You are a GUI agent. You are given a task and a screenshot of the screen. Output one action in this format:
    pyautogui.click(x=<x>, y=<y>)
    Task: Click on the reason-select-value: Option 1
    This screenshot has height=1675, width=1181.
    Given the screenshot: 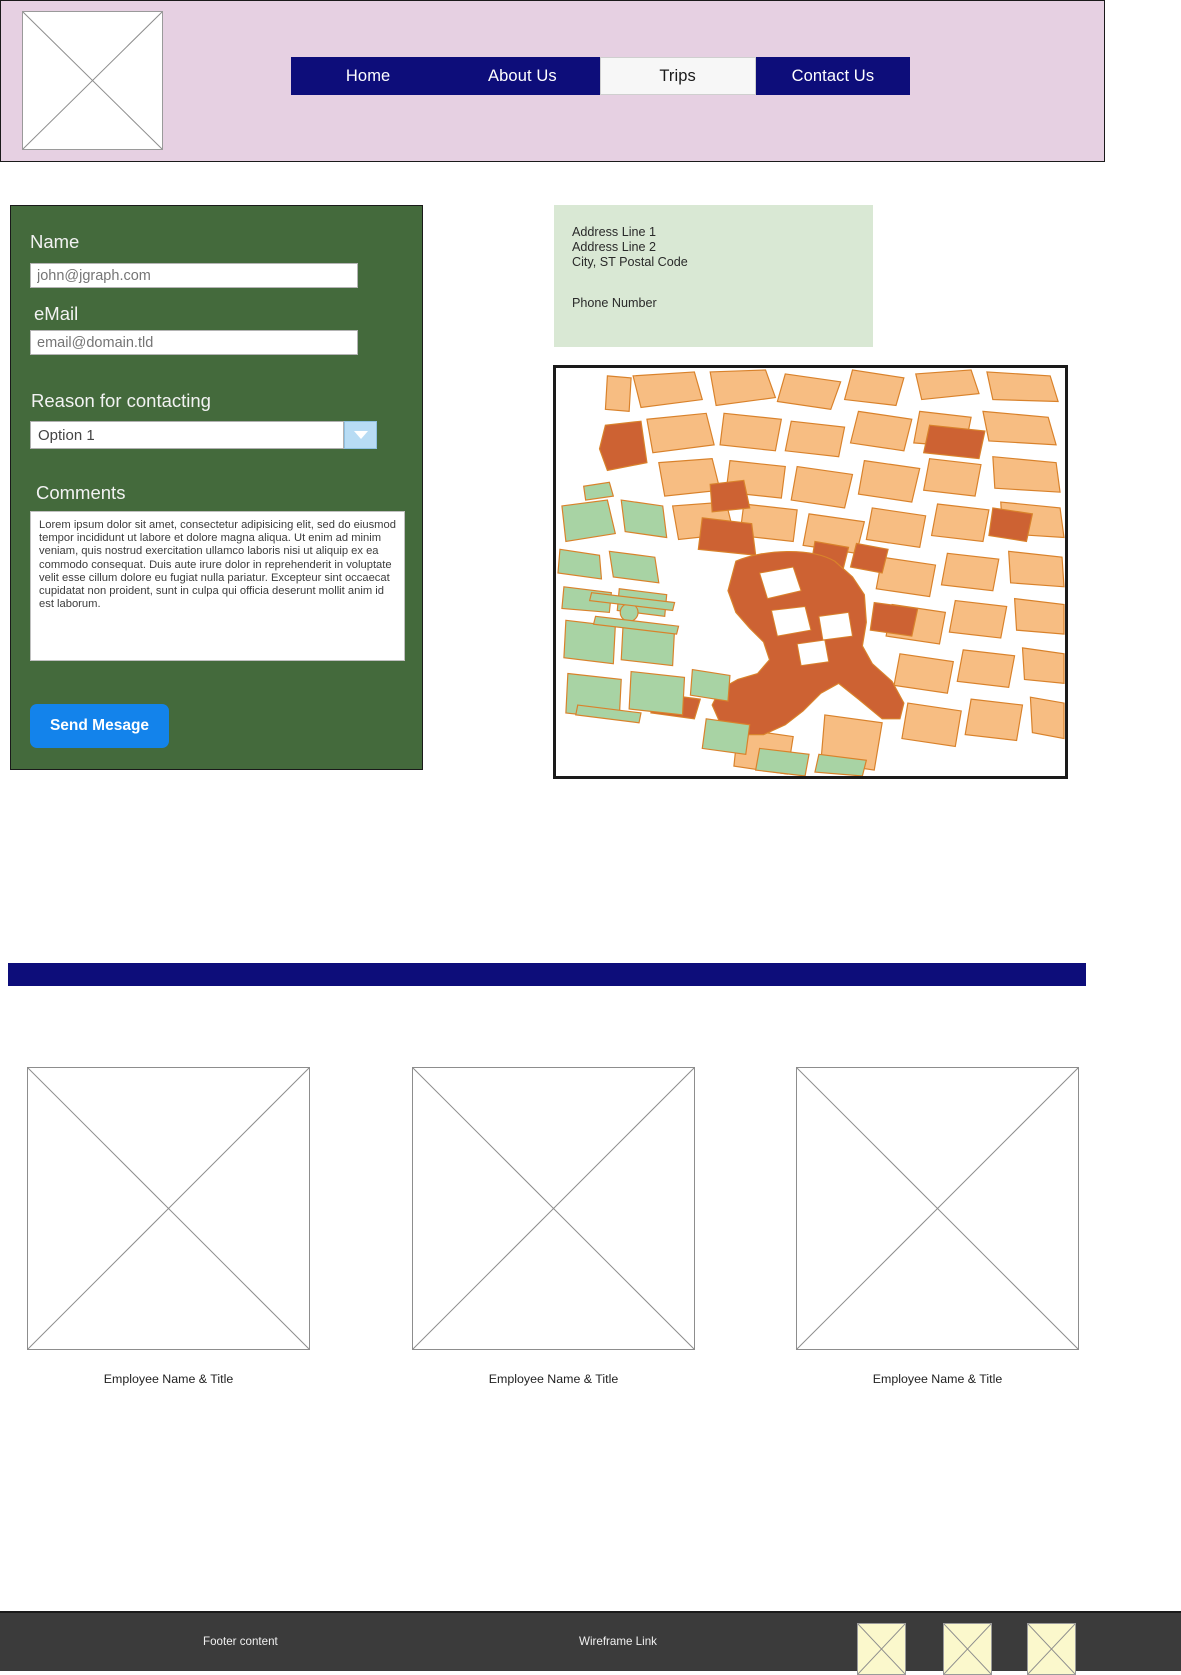 What is the action you would take?
    pyautogui.click(x=187, y=435)
    